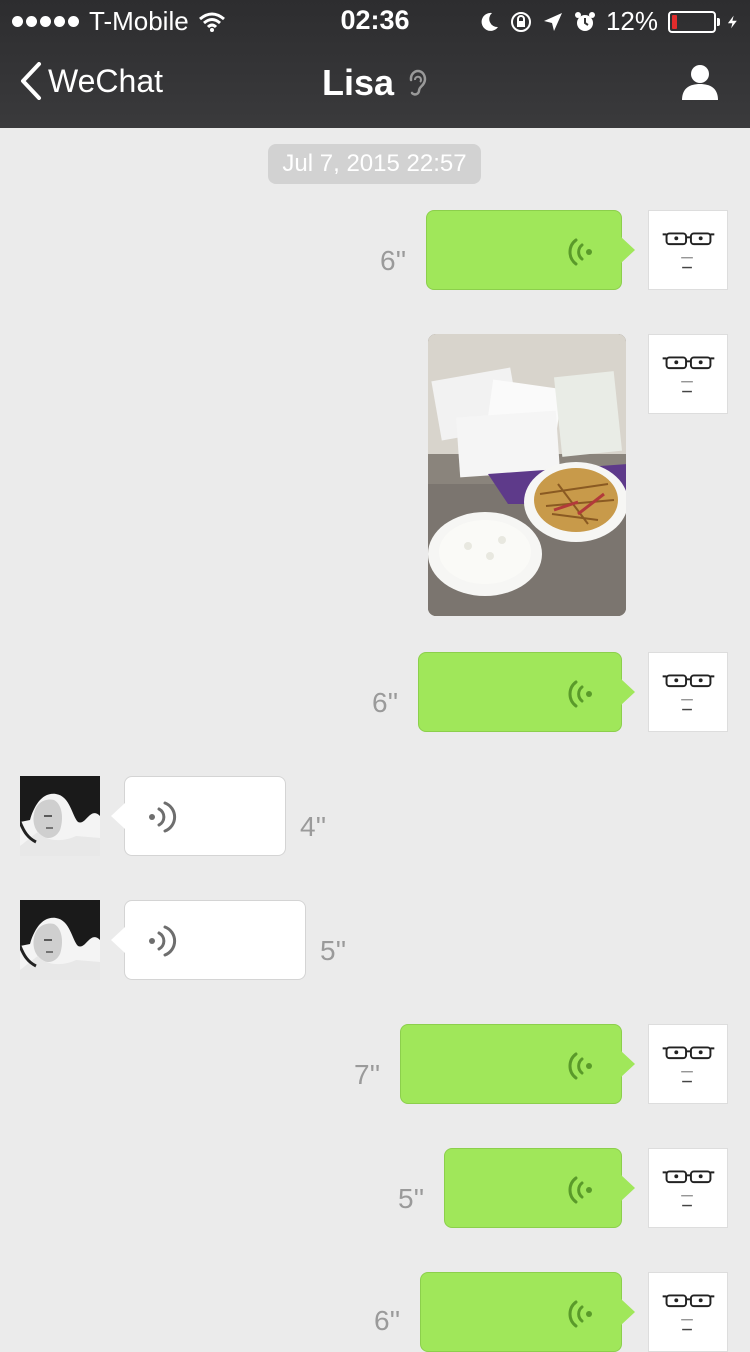  What do you see at coordinates (674, 21) in the screenshot?
I see `battery-fill` at bounding box center [674, 21].